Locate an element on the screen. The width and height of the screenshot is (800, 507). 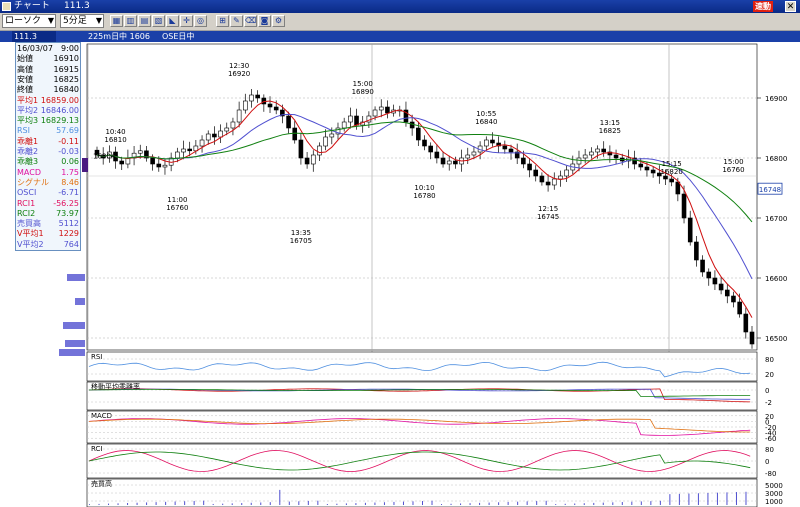
data-row-label: RCI2 is located at coordinates (26, 213).